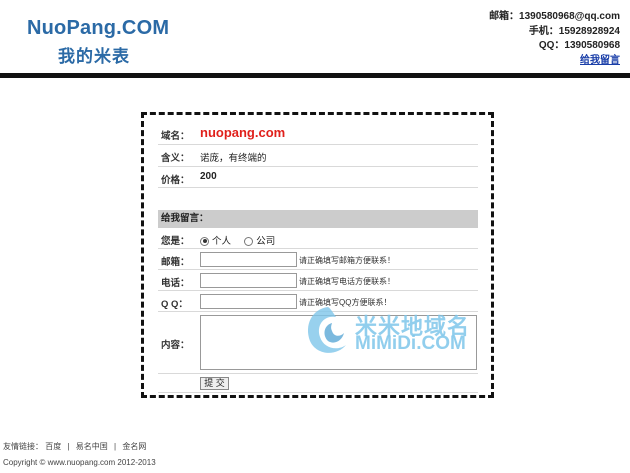  What do you see at coordinates (94, 56) in the screenshot?
I see `site-logo-subtitle: 我的米表` at bounding box center [94, 56].